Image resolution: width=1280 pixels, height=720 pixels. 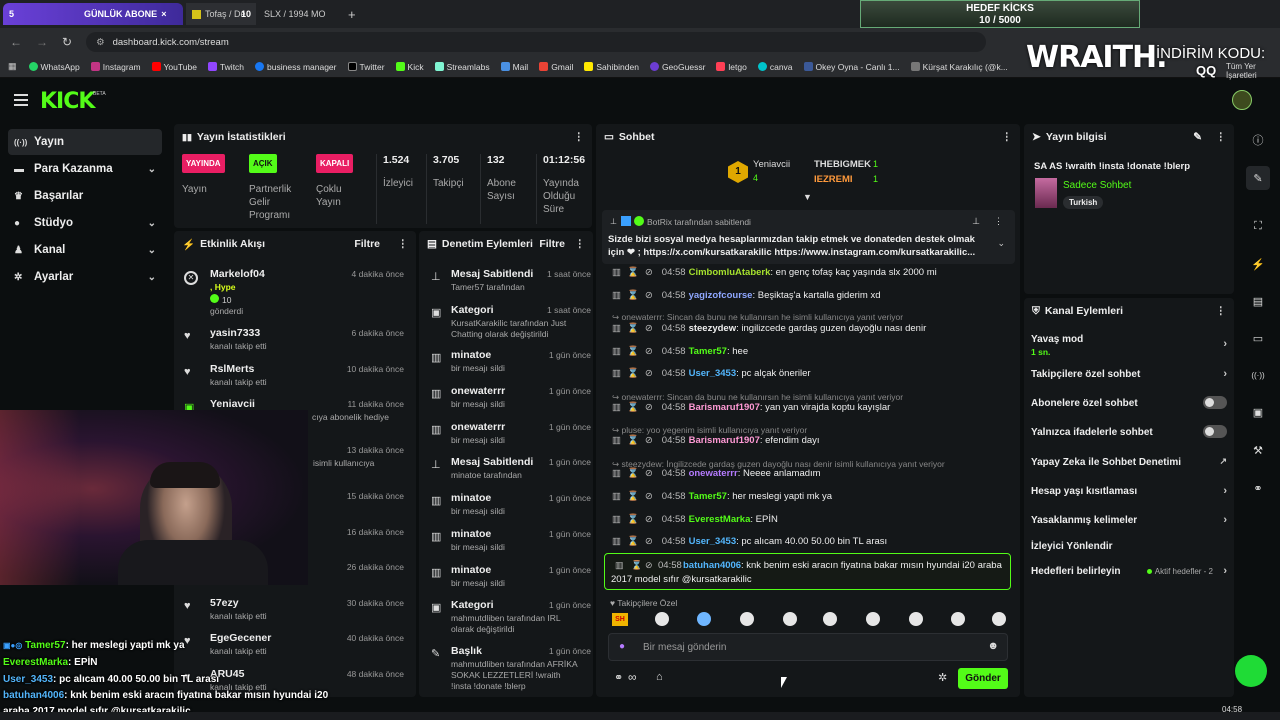 What do you see at coordinates (713, 328) in the screenshot?
I see `message-user: steezydew` at bounding box center [713, 328].